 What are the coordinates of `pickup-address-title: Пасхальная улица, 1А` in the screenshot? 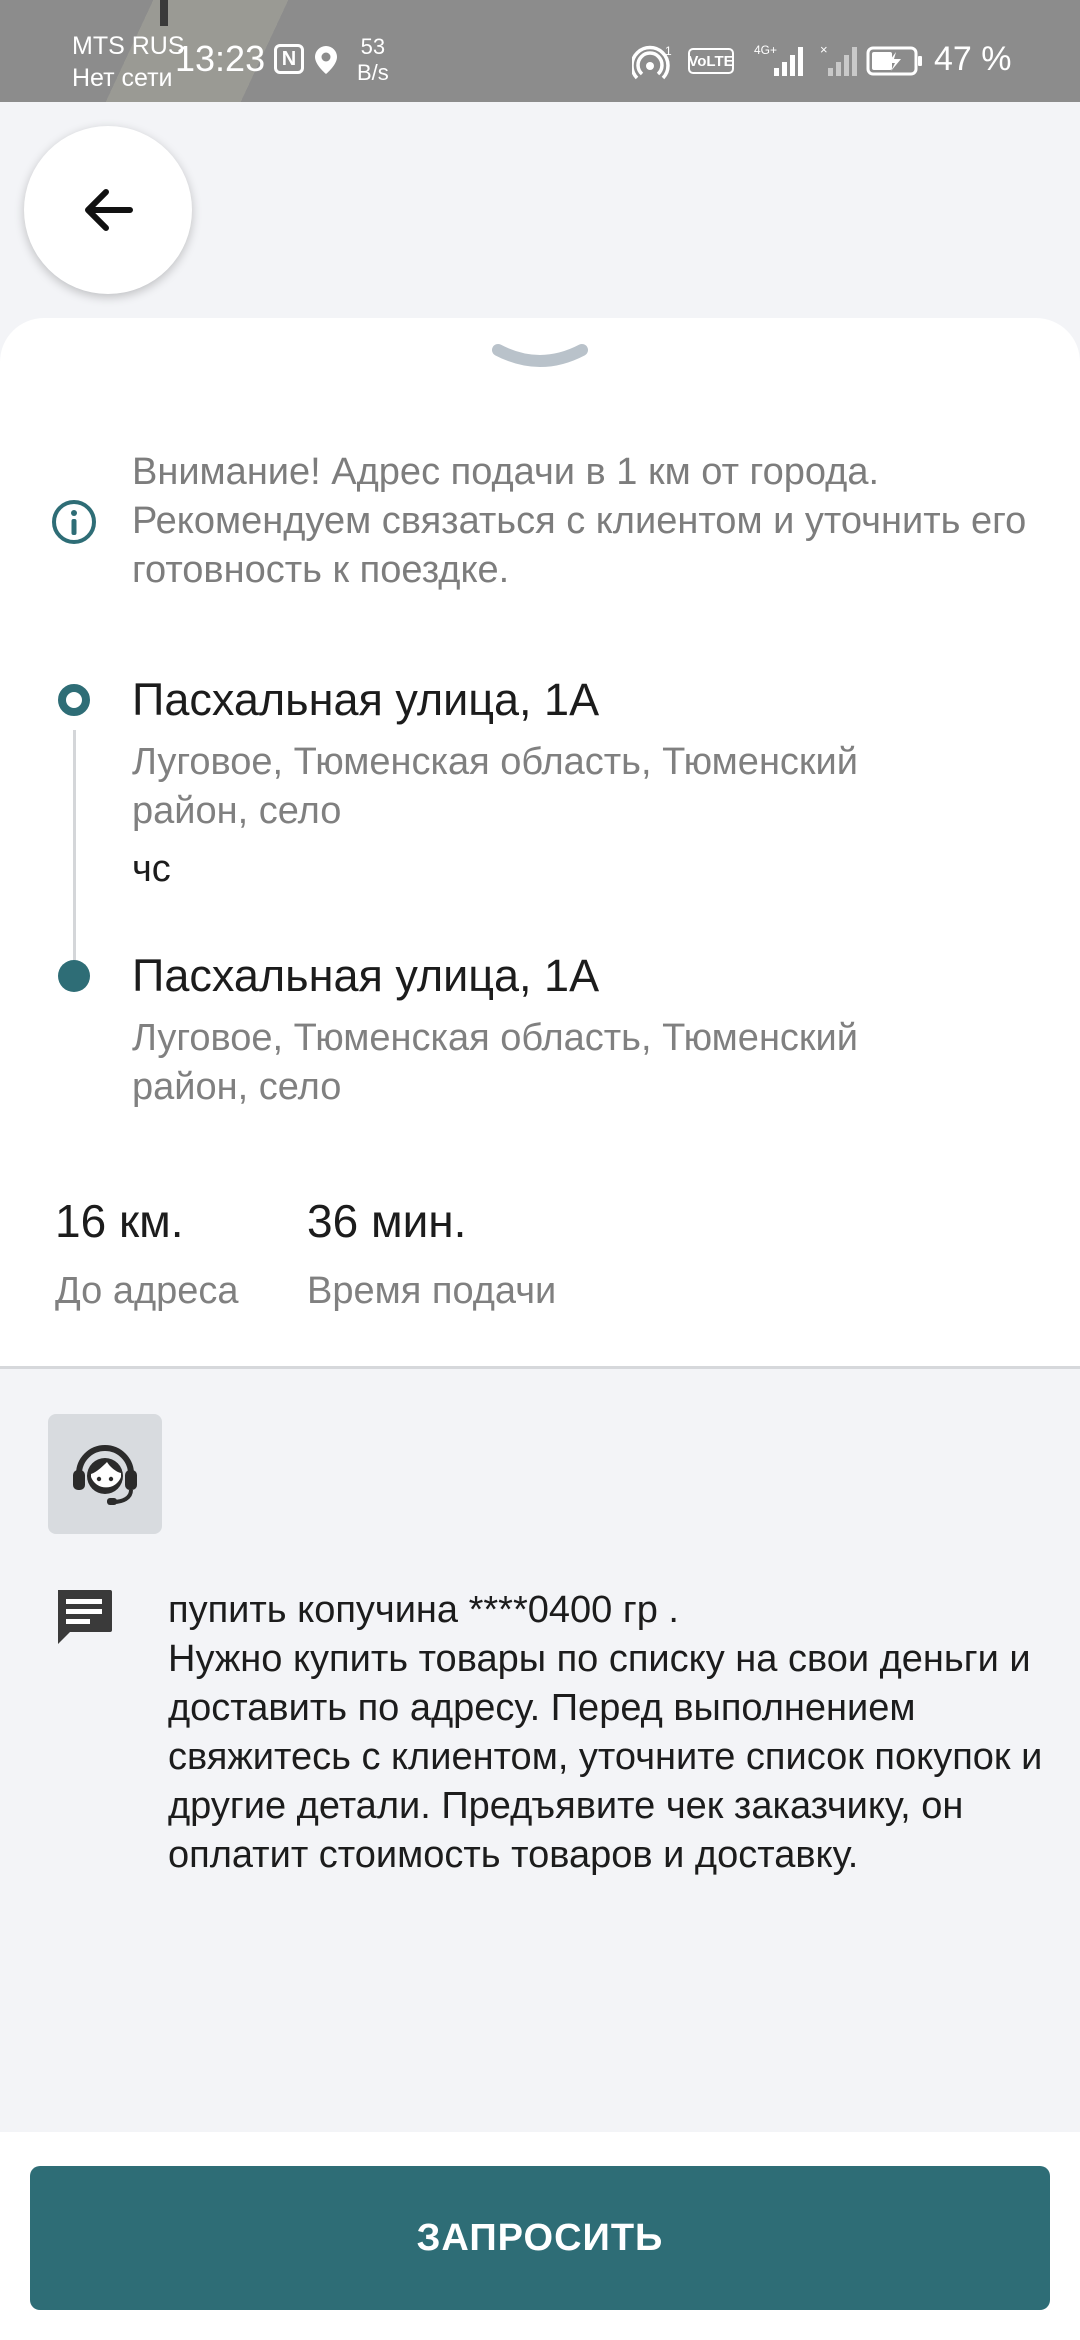 It's located at (366, 699).